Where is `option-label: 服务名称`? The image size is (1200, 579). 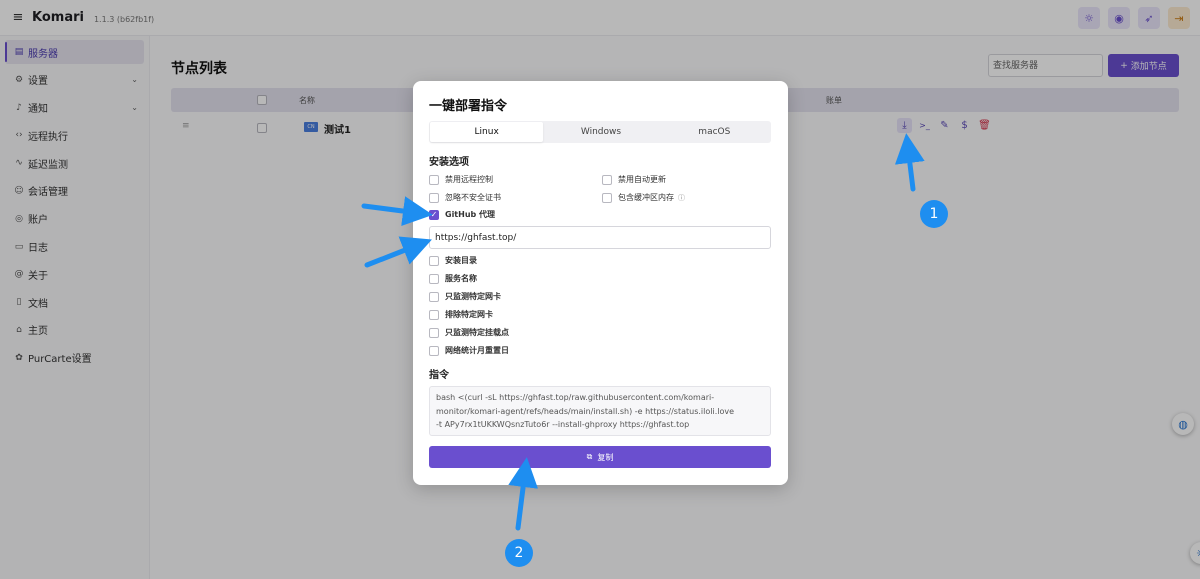
option-label: 服务名称 is located at coordinates (461, 278).